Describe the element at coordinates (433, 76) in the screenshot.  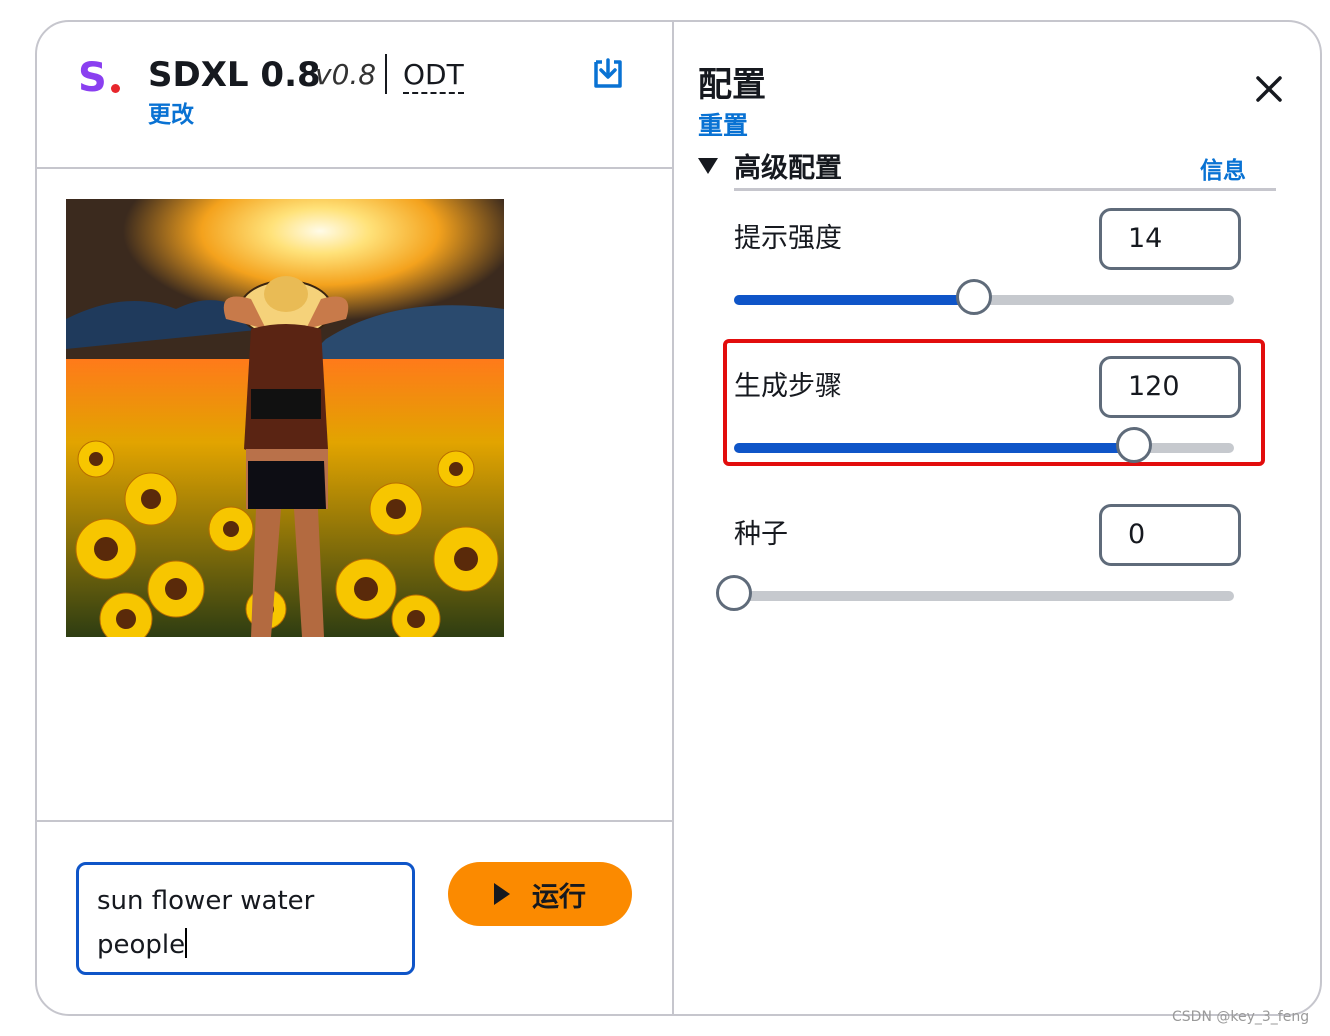
I see `odt-label: ODT` at that location.